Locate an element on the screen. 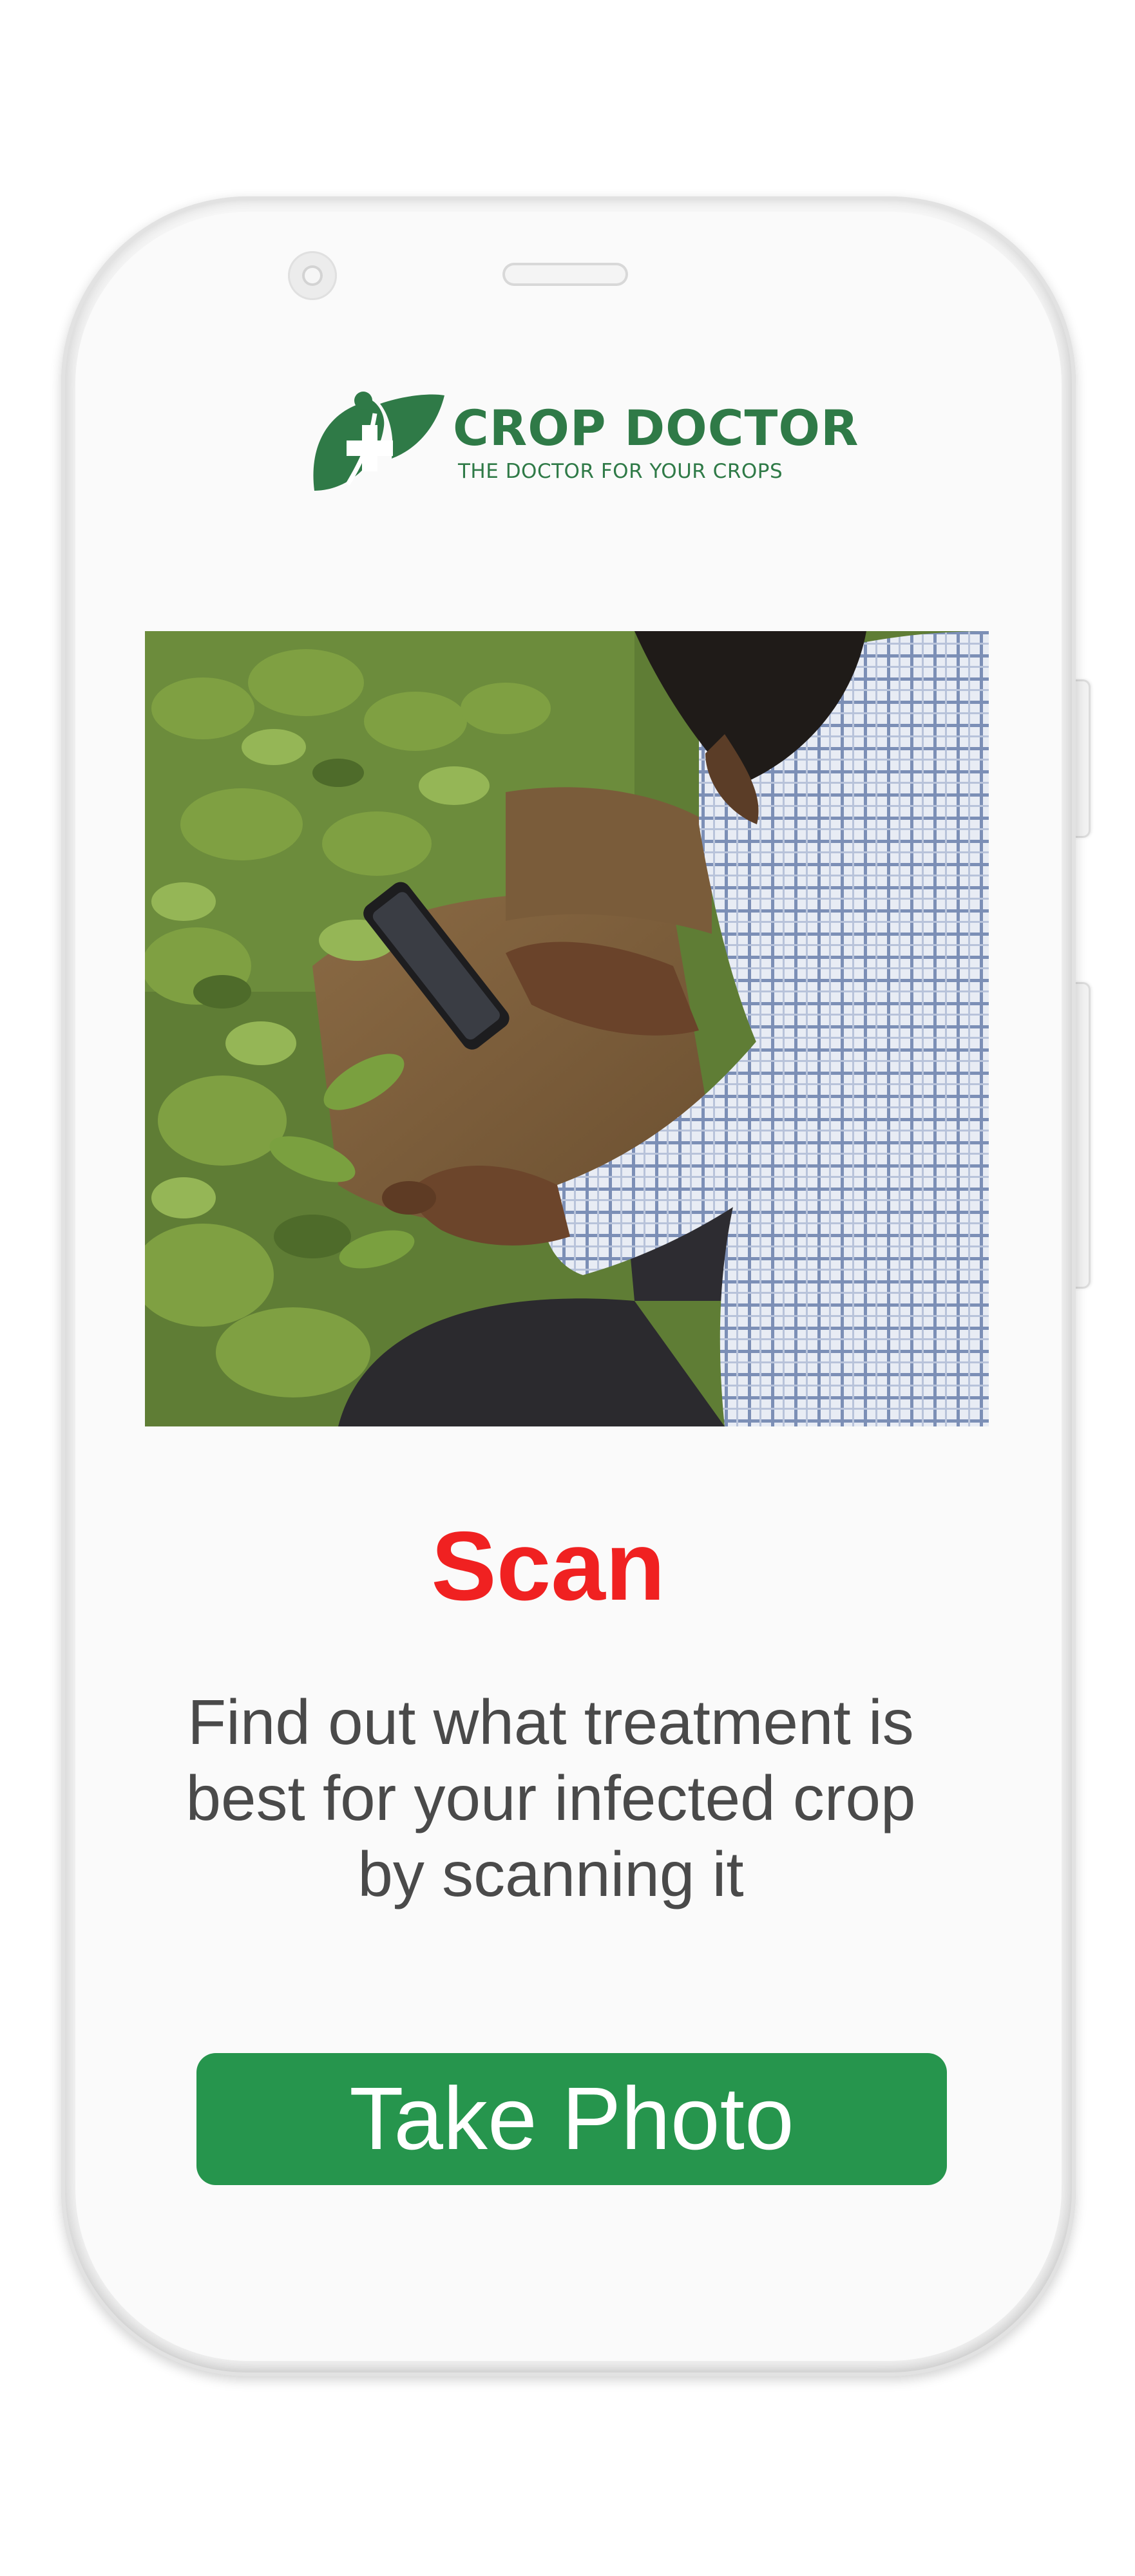 Image resolution: width=1135 pixels, height=2576 pixels. app-logo: CROP DOCTOR THE DOCTOR FOR YOUR CROPS is located at coordinates (583, 443).